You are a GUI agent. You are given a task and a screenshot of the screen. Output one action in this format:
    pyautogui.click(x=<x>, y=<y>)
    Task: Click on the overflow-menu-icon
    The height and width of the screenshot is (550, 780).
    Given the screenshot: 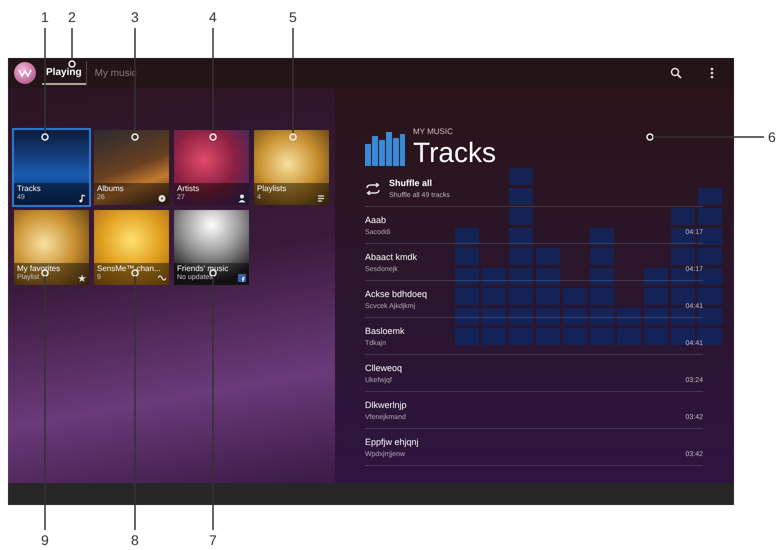 What is the action you would take?
    pyautogui.click(x=712, y=73)
    